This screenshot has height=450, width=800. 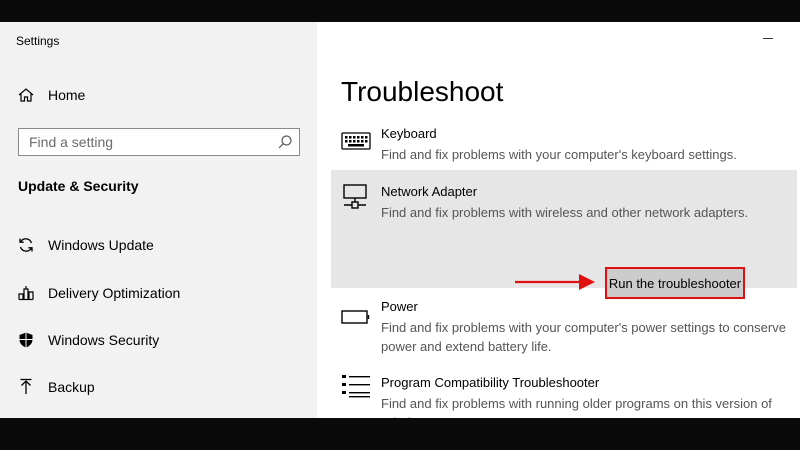 I want to click on sidebar-item-backup: Backup, so click(x=55, y=387).